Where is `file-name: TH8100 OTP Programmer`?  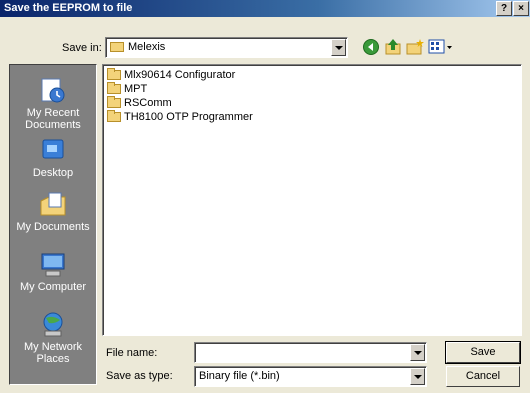 file-name: TH8100 OTP Programmer is located at coordinates (188, 117).